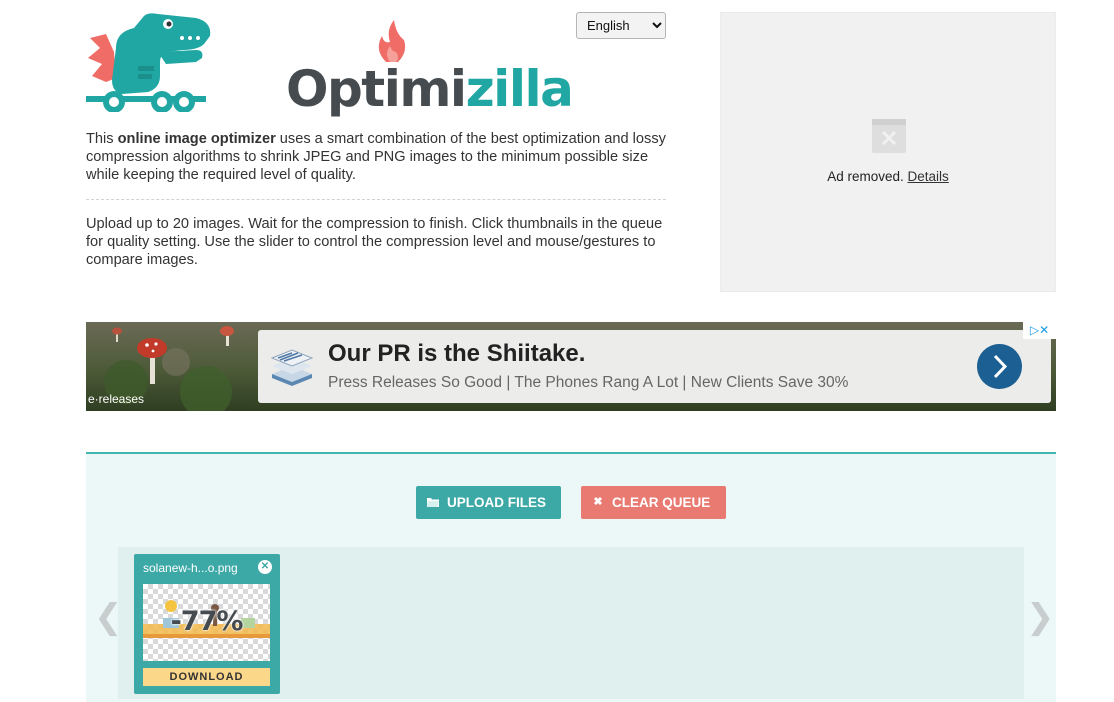 The image size is (1114, 702). Describe the element at coordinates (889, 136) in the screenshot. I see `ad-removed-icon` at that location.